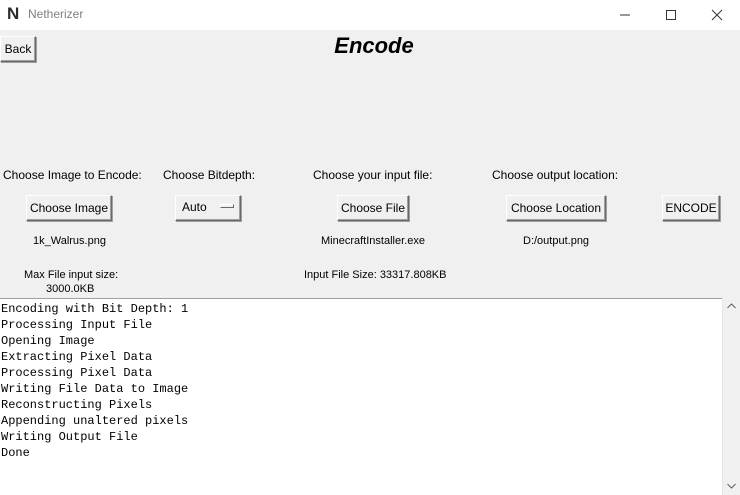  Describe the element at coordinates (77, 357) in the screenshot. I see `log-line: Extracting Pixel Data` at that location.